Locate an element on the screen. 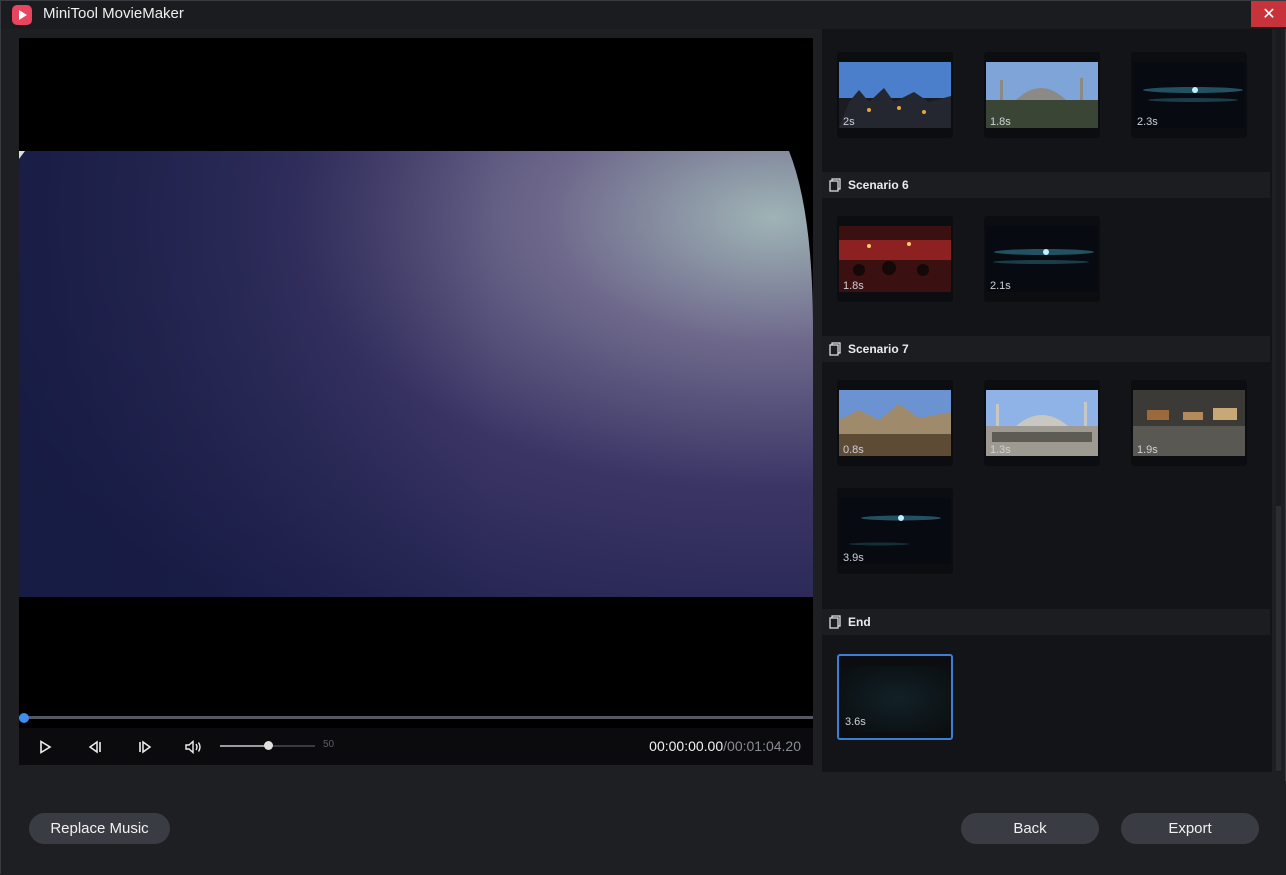 This screenshot has height=875, width=1286. back-label: Back is located at coordinates (1030, 828).